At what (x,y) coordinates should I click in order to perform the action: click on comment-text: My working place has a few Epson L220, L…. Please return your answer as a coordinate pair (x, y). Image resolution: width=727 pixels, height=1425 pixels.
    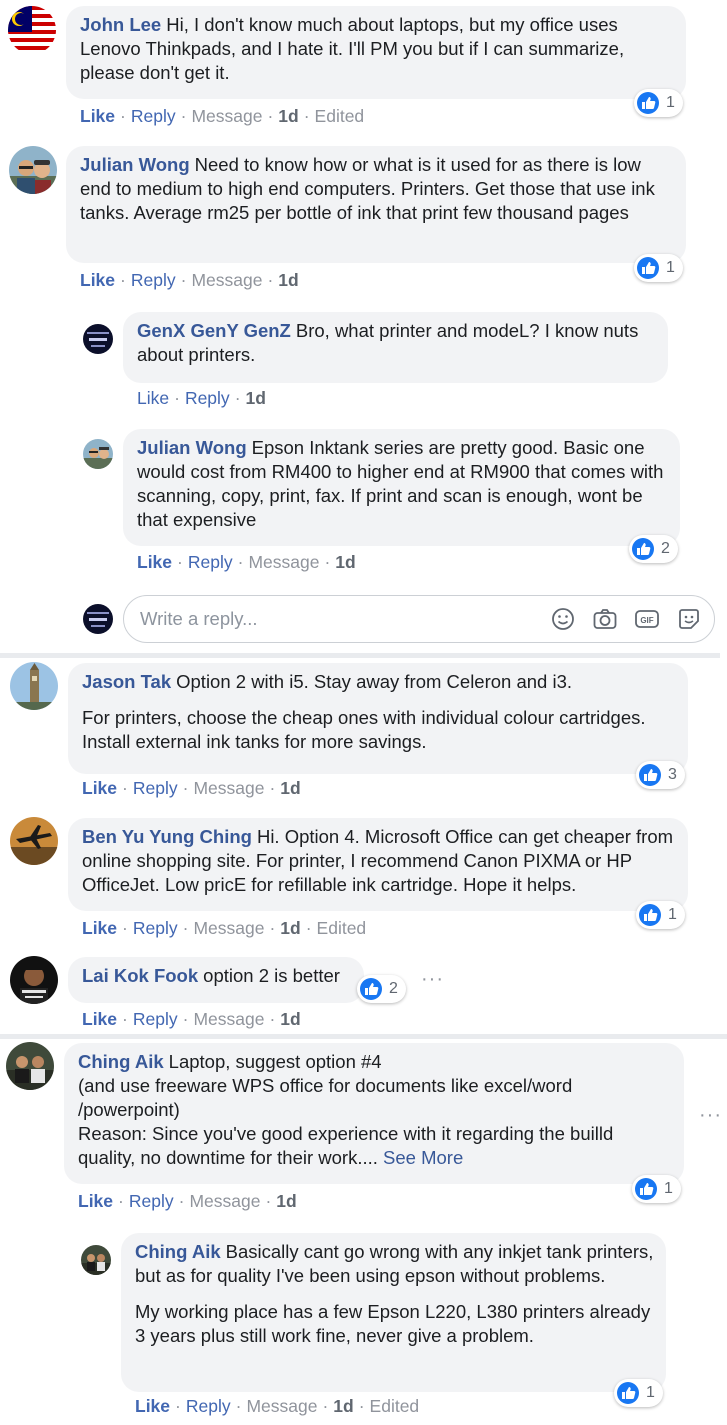
    Looking at the image, I should click on (393, 1323).